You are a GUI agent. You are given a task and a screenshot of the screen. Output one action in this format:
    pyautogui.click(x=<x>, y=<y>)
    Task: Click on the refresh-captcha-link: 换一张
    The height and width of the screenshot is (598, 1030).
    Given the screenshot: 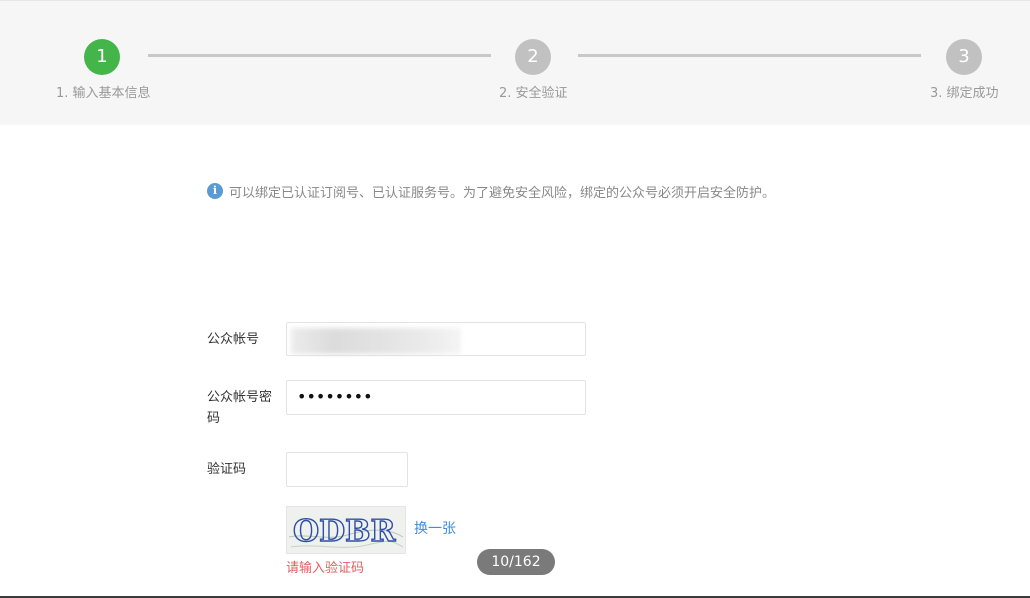 What is the action you would take?
    pyautogui.click(x=435, y=528)
    